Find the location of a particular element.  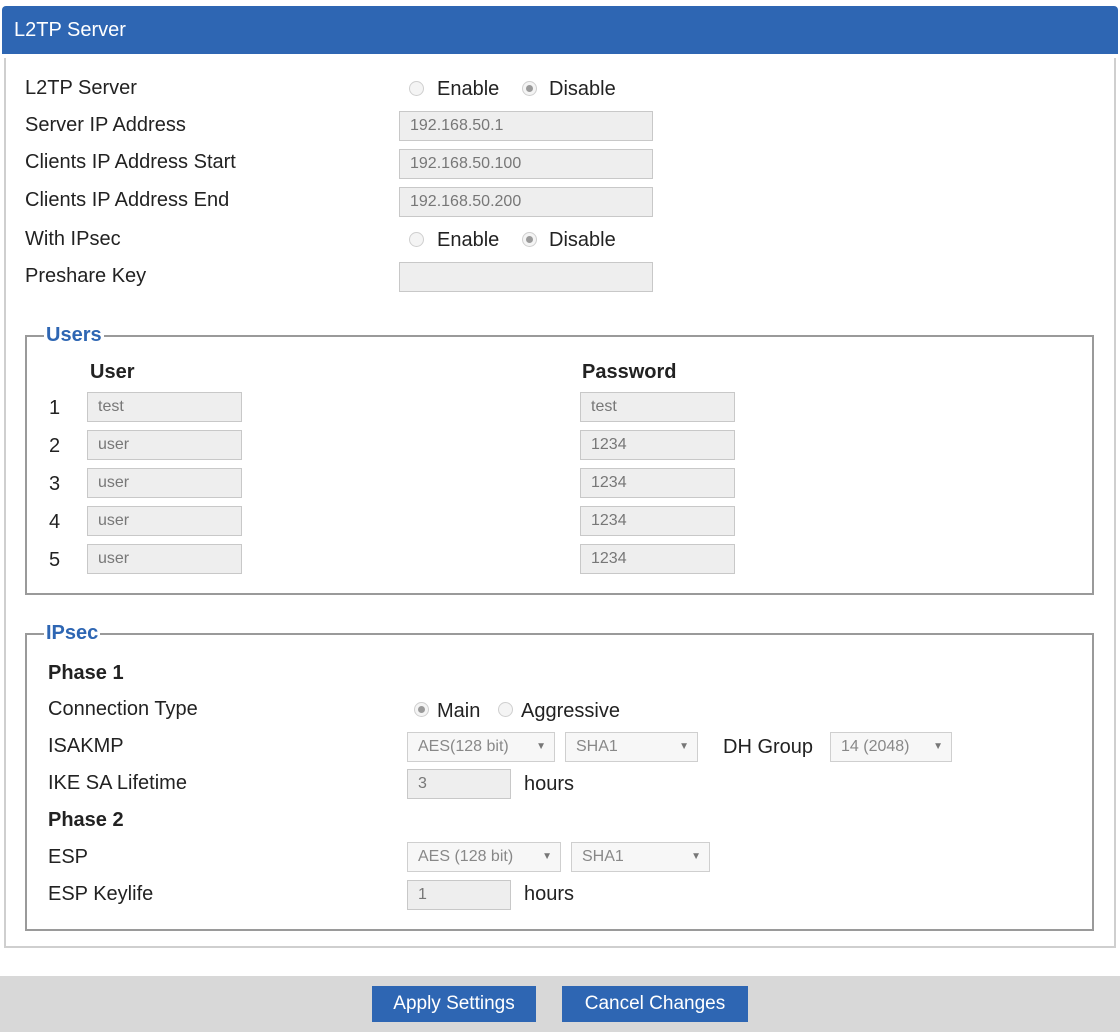

clients-end-label: Clients IP Address End is located at coordinates (127, 200).